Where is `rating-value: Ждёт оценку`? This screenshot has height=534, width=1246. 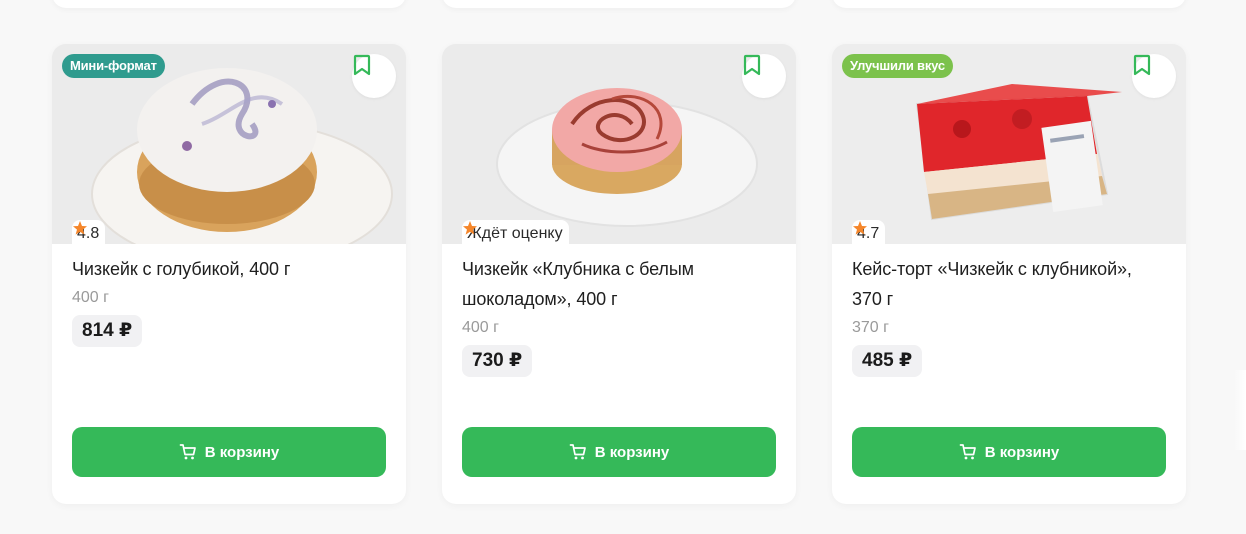 rating-value: Ждёт оценку is located at coordinates (515, 233).